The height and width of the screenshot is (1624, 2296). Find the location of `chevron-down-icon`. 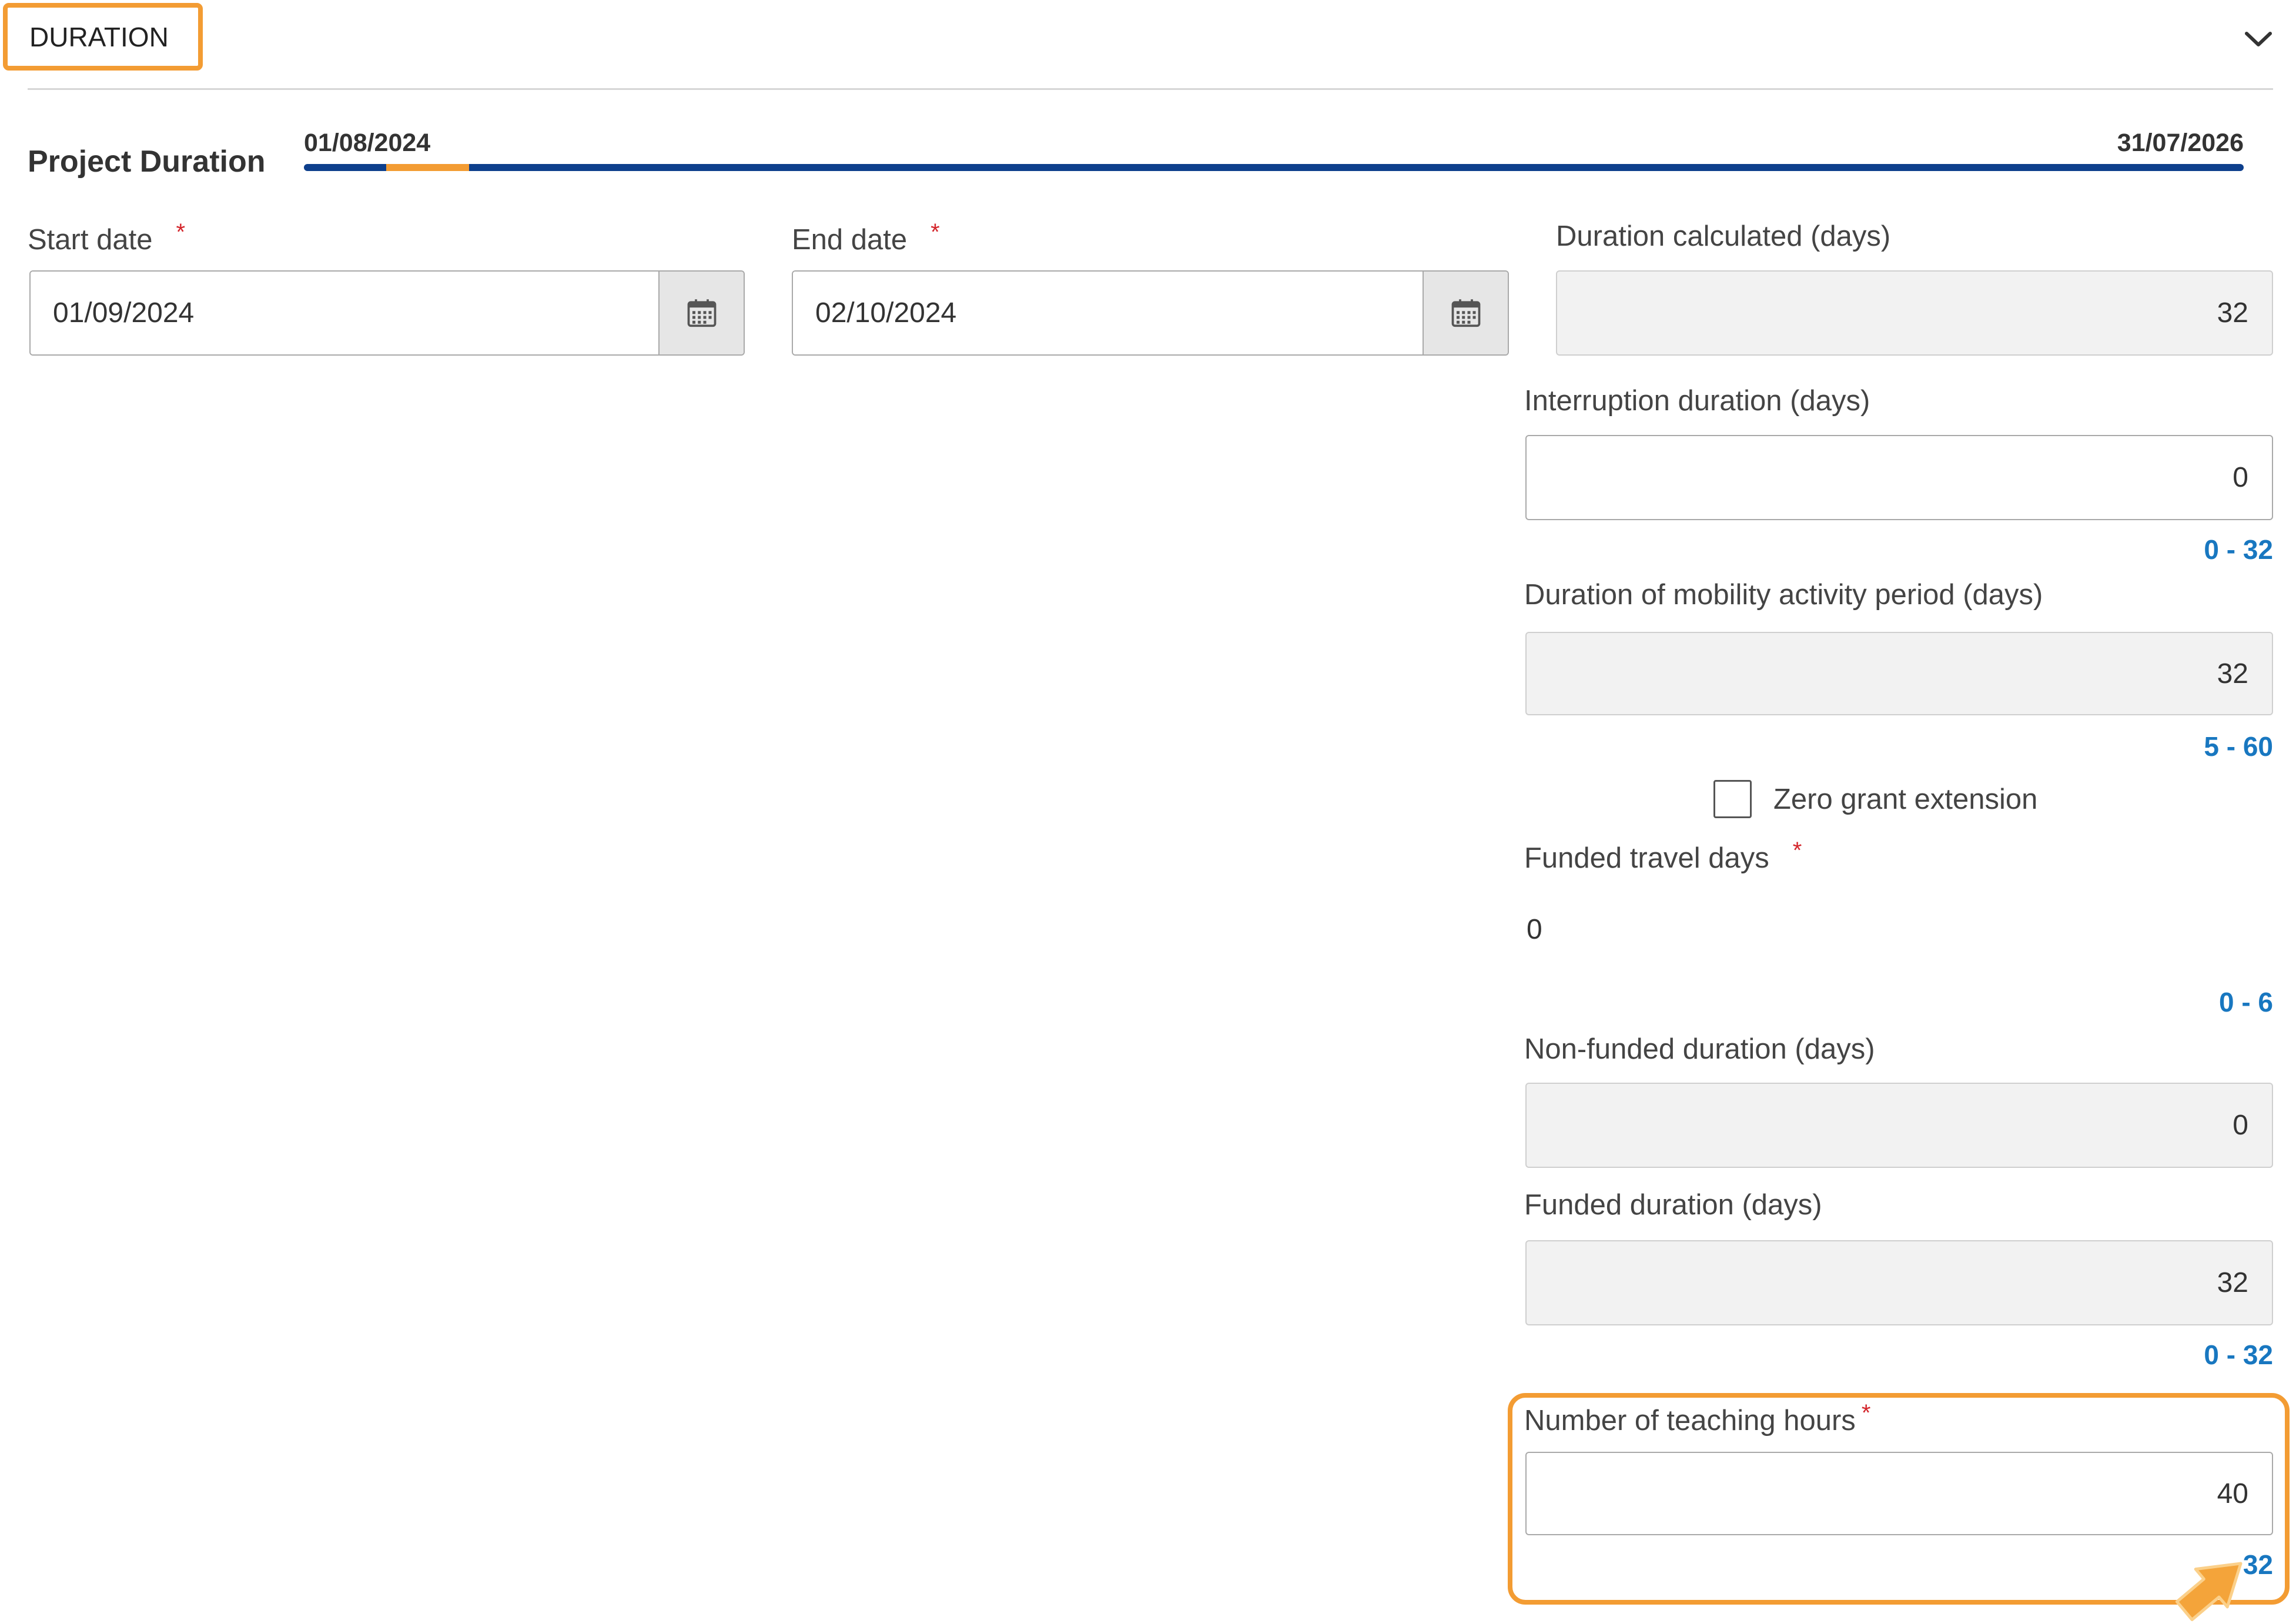

chevron-down-icon is located at coordinates (2258, 39).